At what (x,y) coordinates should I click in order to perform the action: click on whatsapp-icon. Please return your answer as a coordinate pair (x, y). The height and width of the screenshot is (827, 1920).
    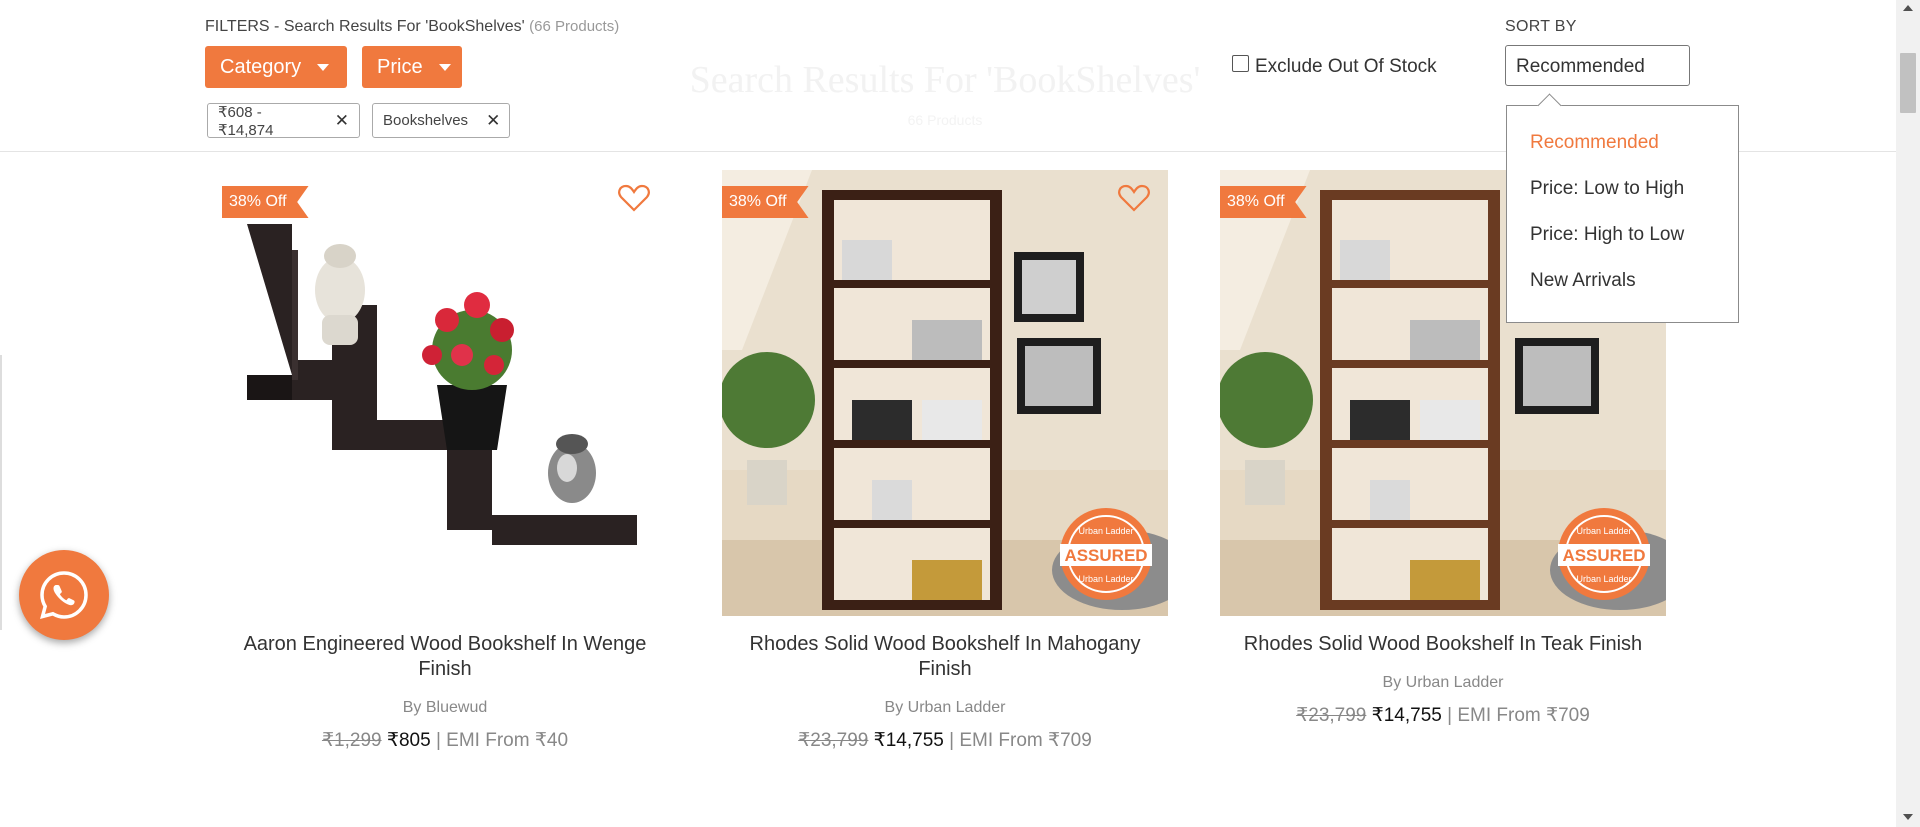
    Looking at the image, I should click on (64, 595).